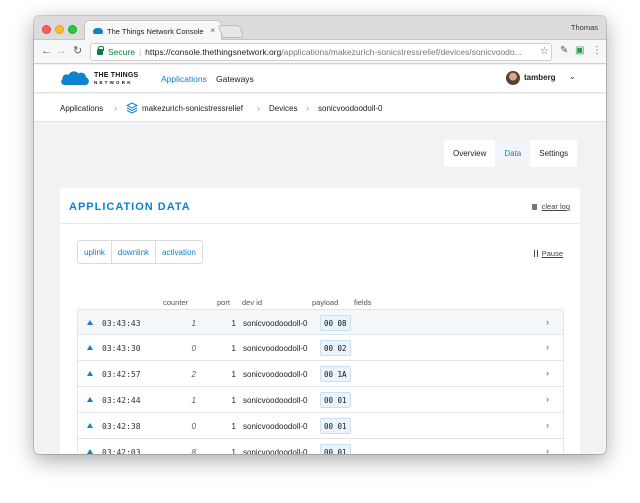  Describe the element at coordinates (193, 451) in the screenshot. I see `row-counter: 8` at that location.